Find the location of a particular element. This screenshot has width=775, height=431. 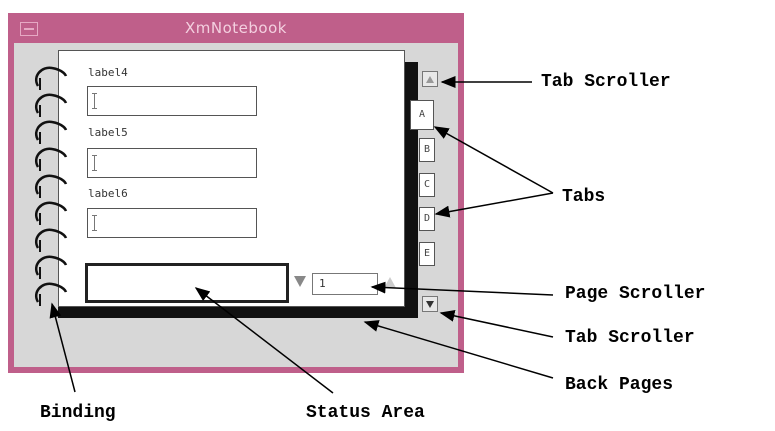

callout-tab-scroller-bottom: Tab Scroller is located at coordinates (630, 338).